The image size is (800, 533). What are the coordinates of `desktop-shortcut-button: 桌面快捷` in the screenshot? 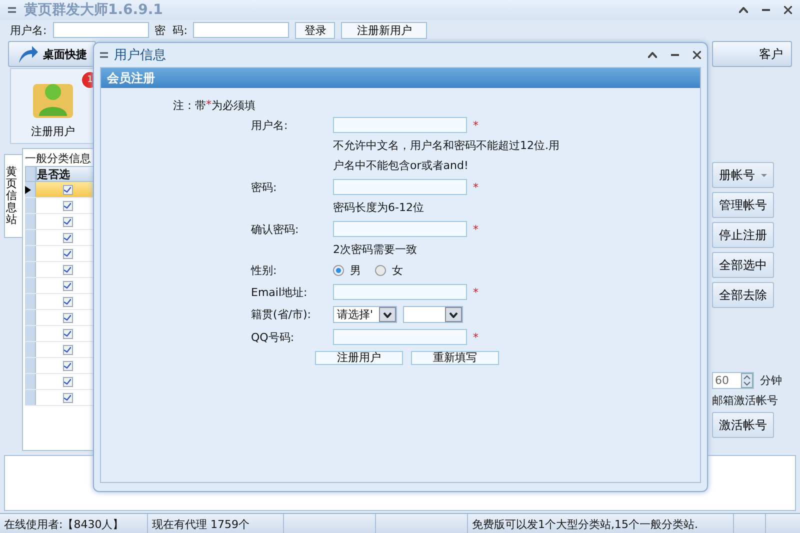 It's located at (52, 54).